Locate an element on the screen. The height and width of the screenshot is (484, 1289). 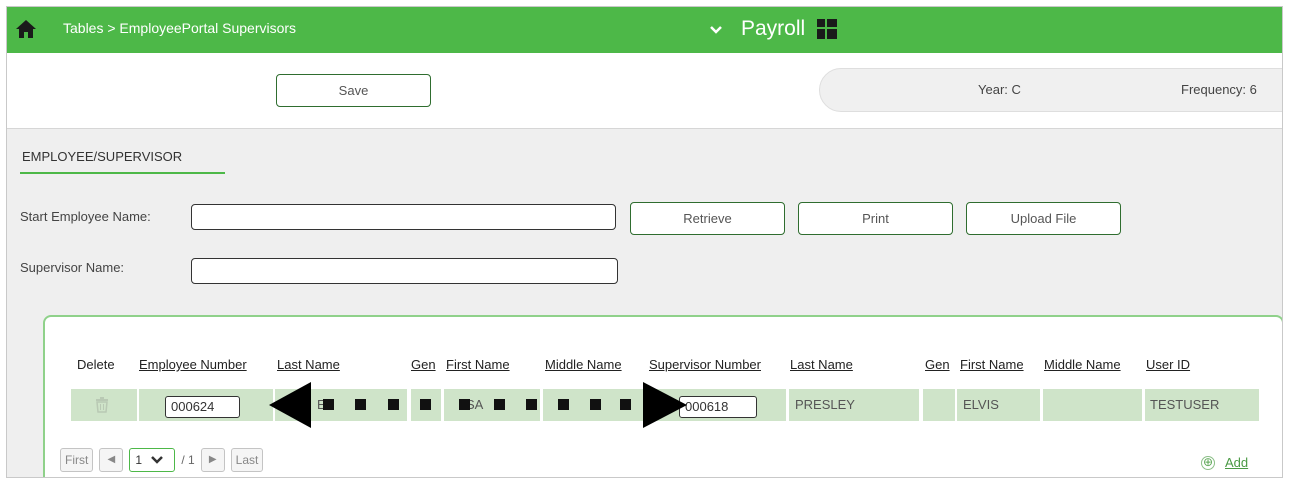
header-user-id: User ID is located at coordinates (1168, 364).